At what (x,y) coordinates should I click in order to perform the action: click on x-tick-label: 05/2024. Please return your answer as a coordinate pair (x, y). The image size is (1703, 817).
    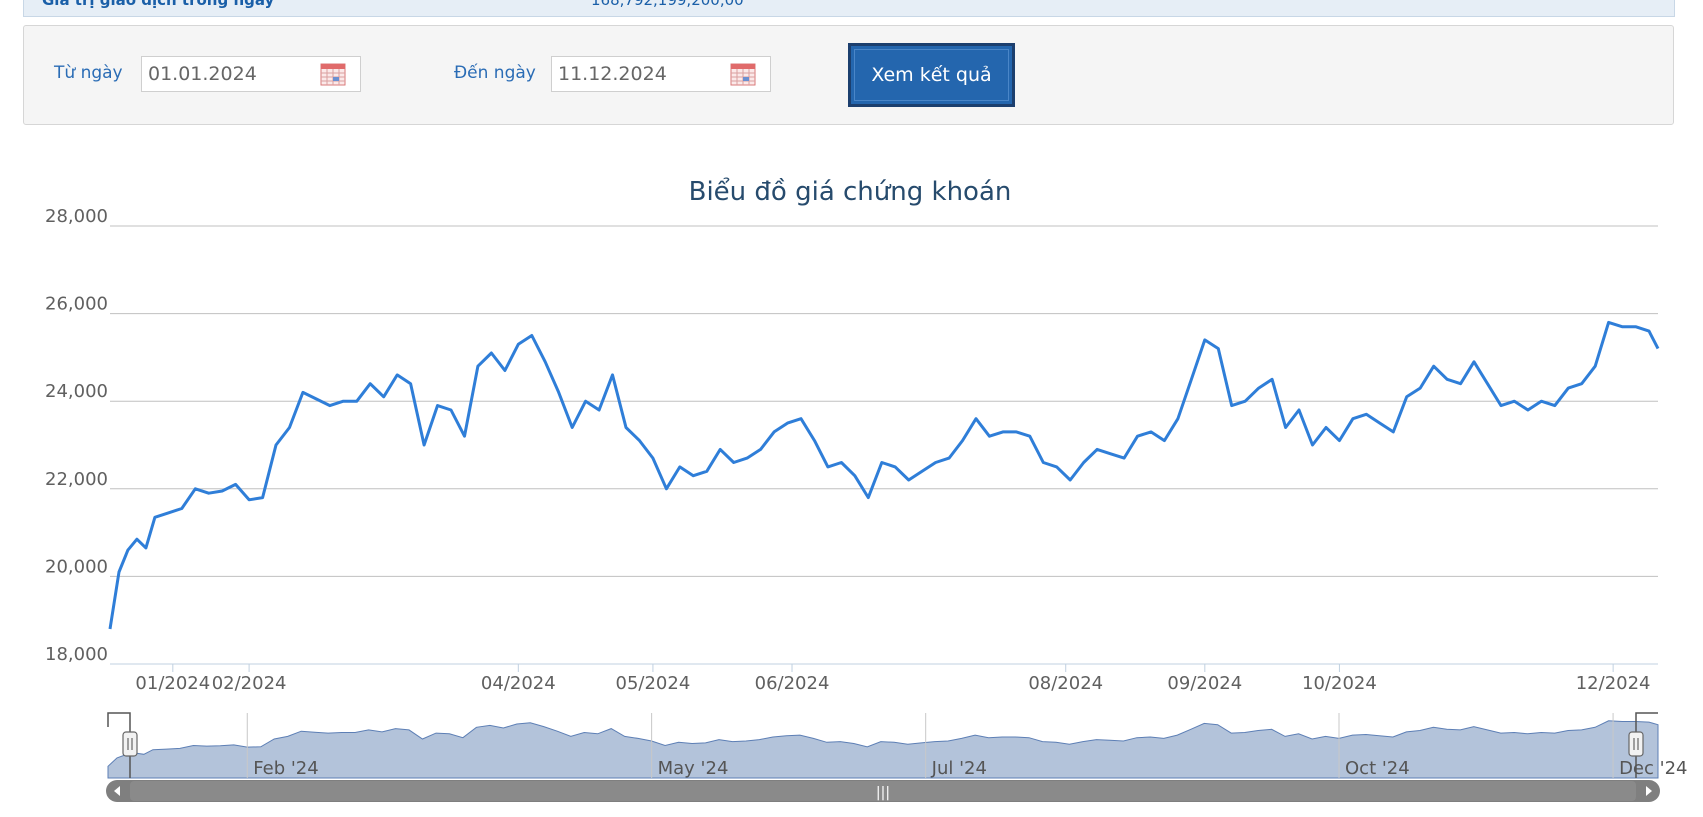
    Looking at the image, I should click on (653, 683).